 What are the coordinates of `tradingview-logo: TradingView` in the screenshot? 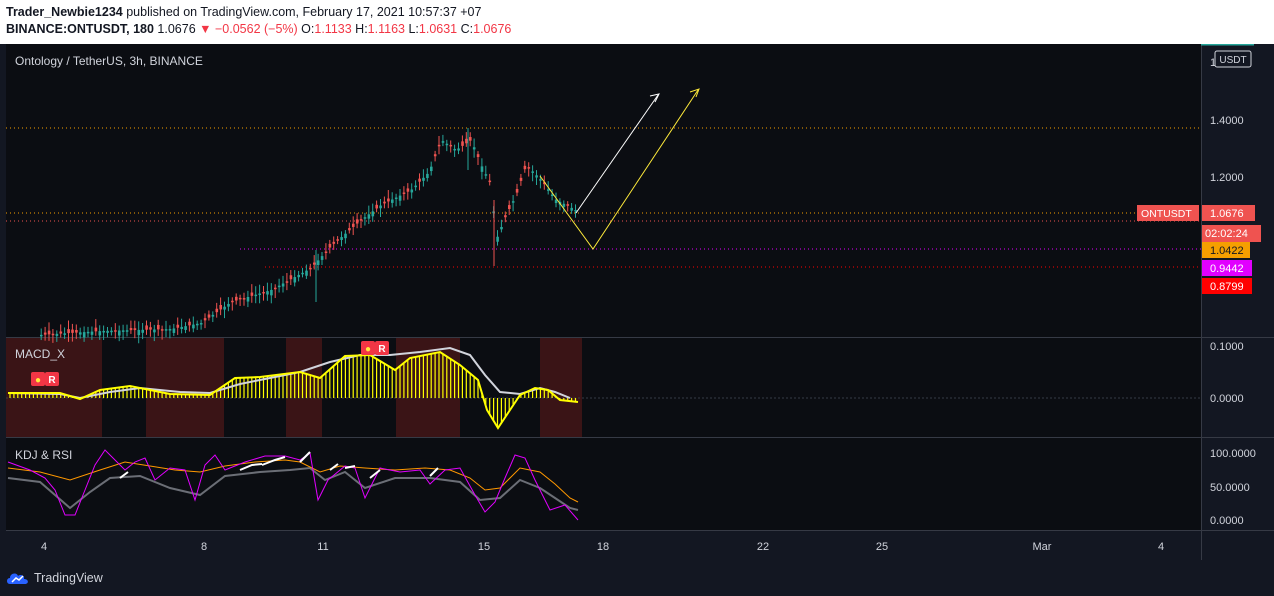 It's located at (54, 578).